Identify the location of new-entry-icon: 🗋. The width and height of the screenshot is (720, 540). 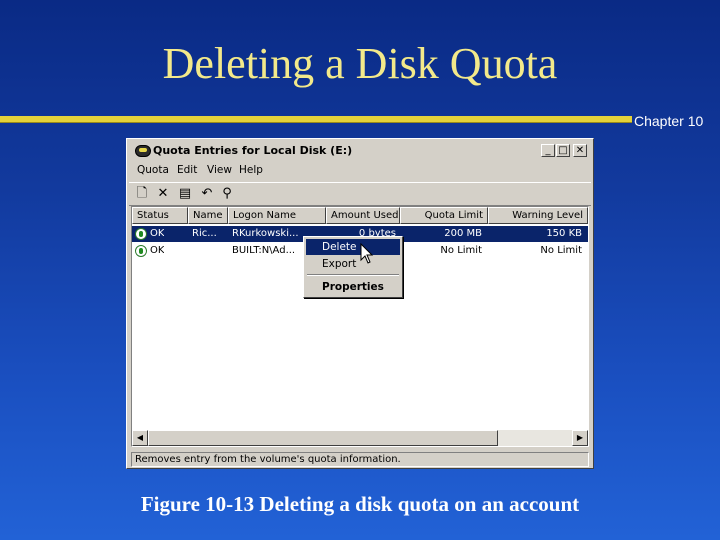
(142, 194).